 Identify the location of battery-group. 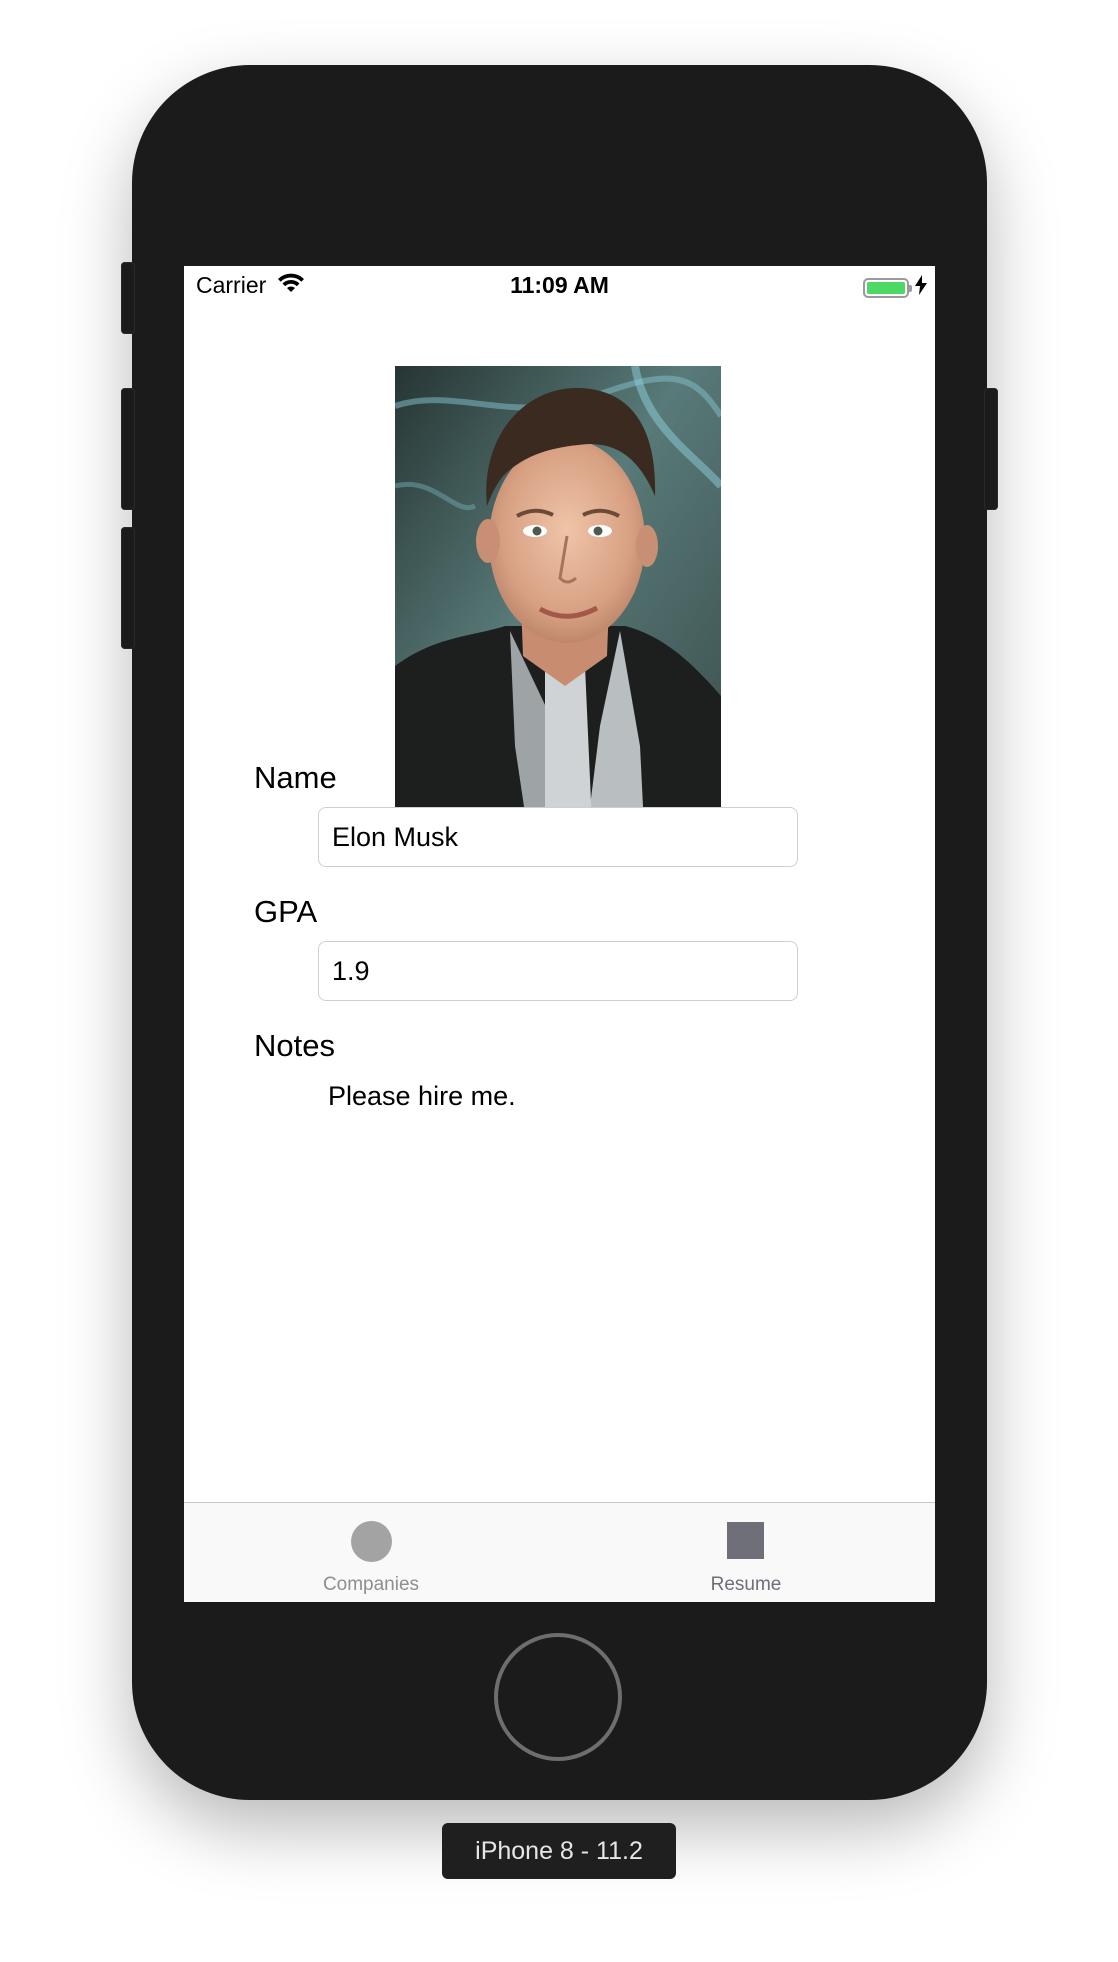
(895, 287).